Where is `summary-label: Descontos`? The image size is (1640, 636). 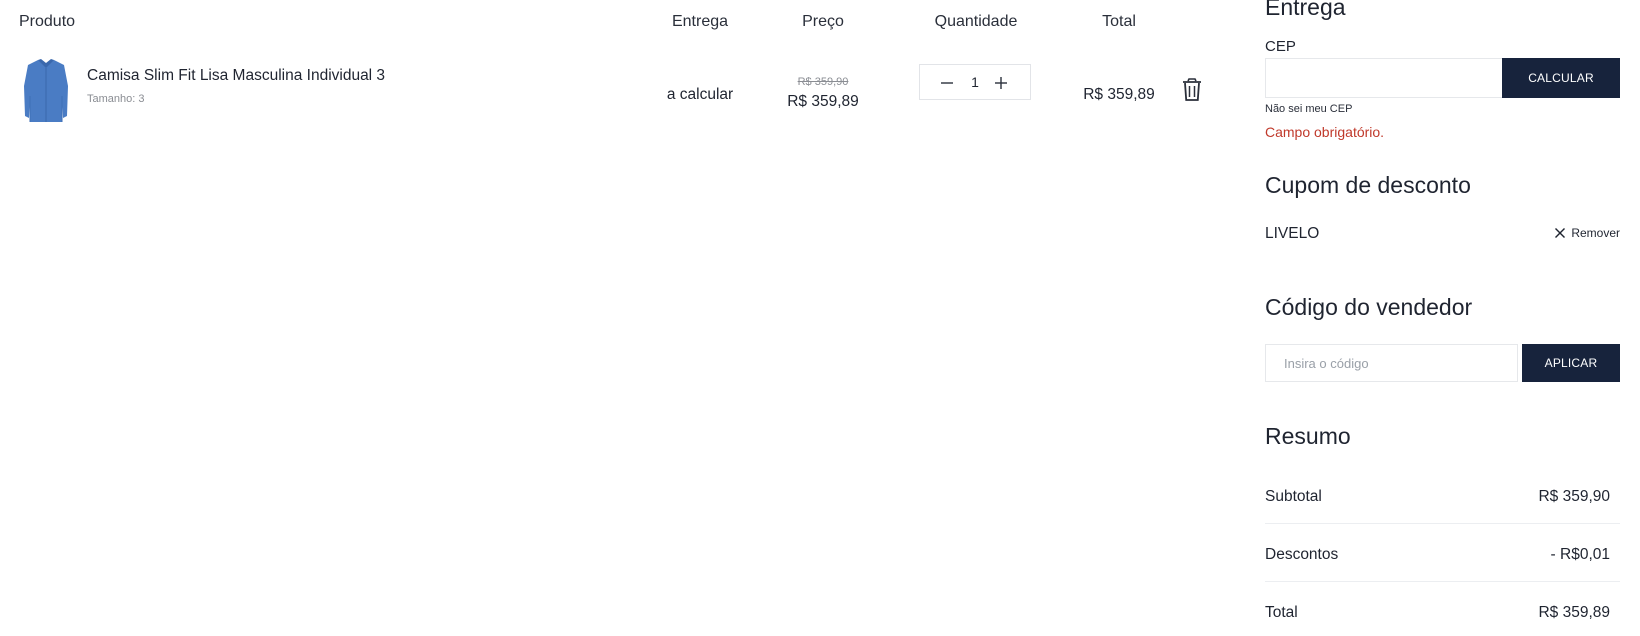
summary-label: Descontos is located at coordinates (1302, 554).